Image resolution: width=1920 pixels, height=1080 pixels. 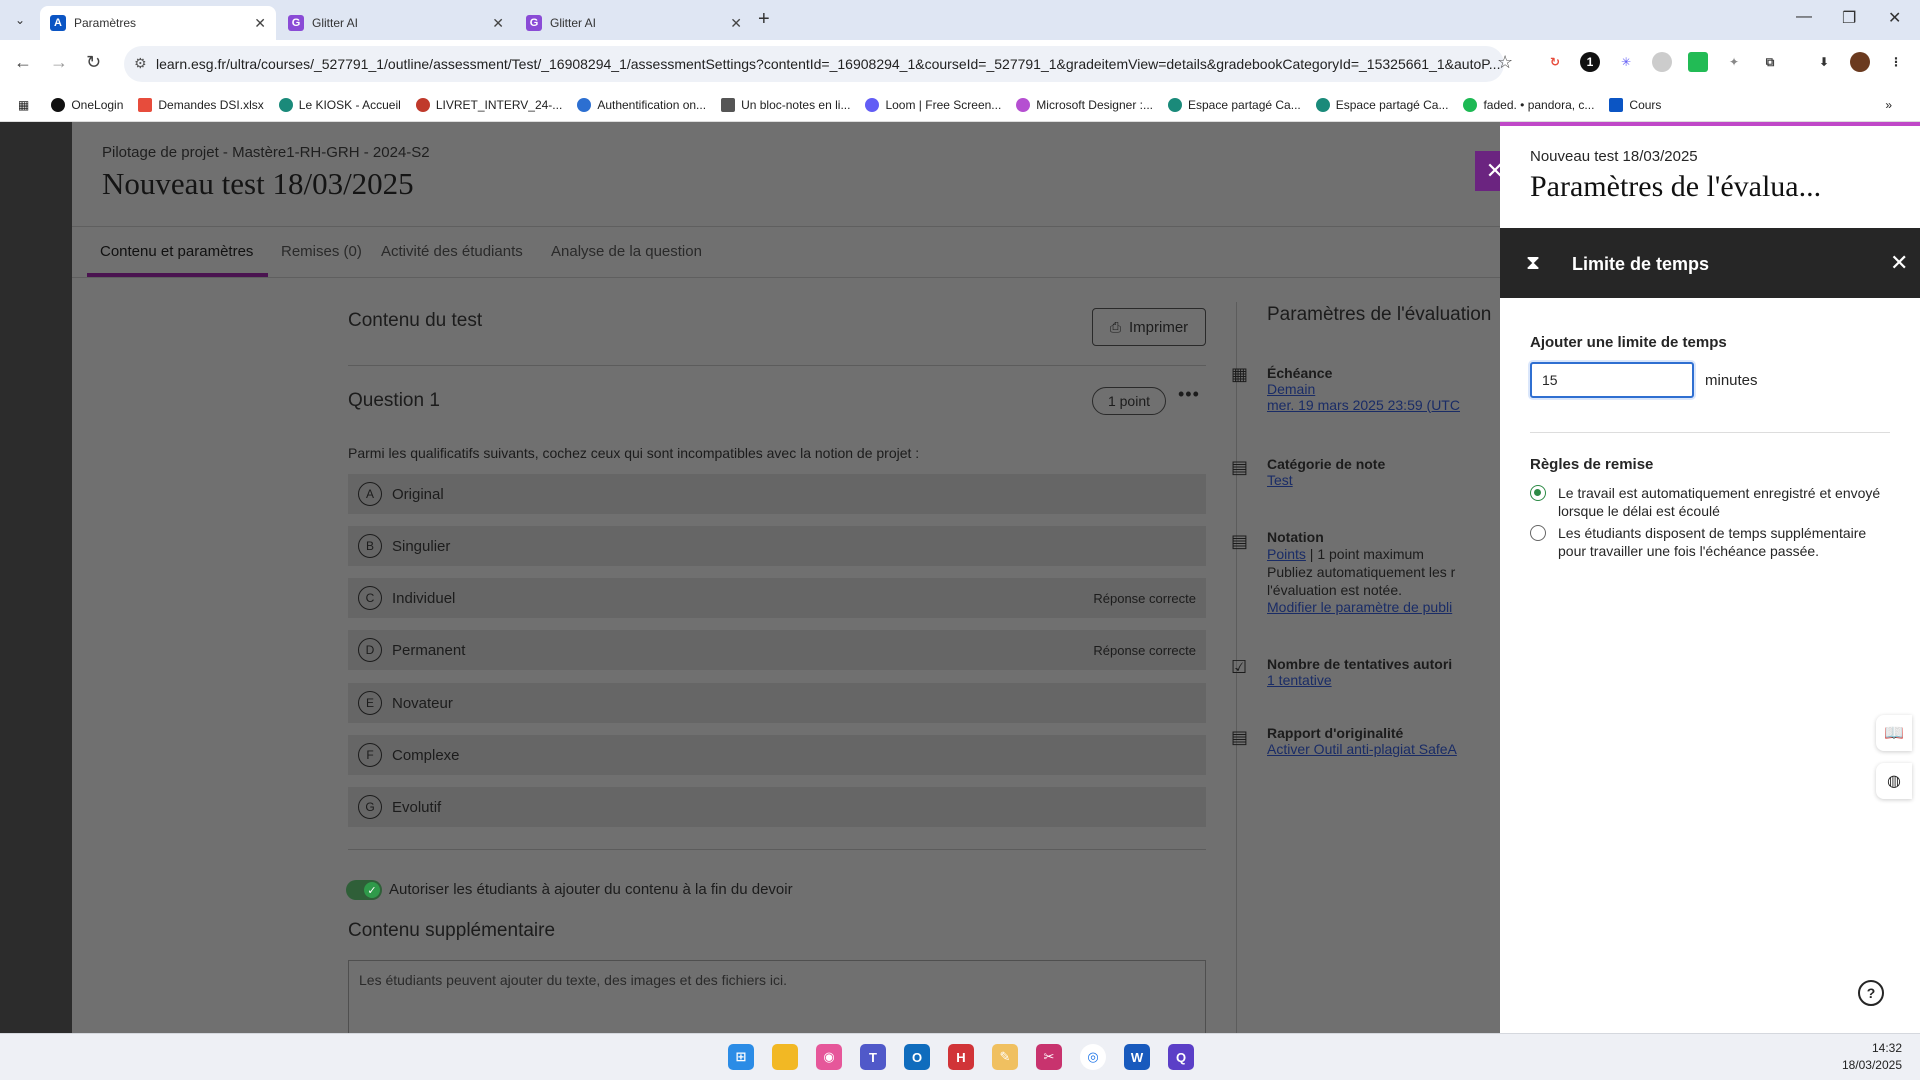 I want to click on download-icon: ⬇, so click(x=1824, y=62).